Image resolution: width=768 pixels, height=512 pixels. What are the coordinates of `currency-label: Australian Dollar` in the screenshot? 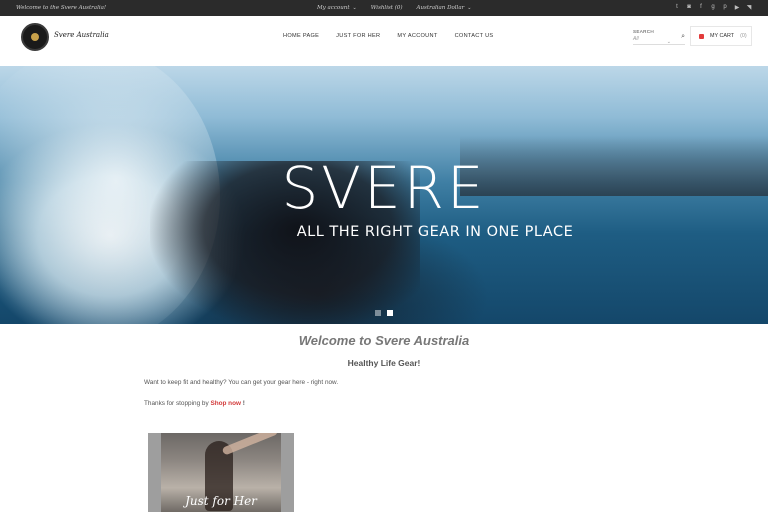 It's located at (440, 8).